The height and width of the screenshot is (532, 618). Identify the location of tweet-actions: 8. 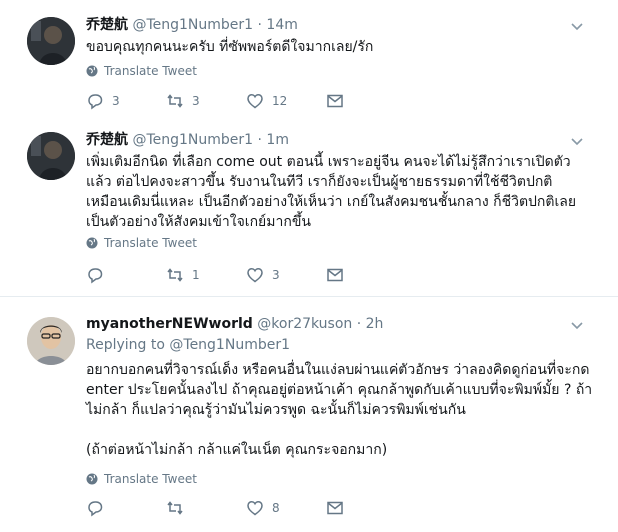
(215, 508).